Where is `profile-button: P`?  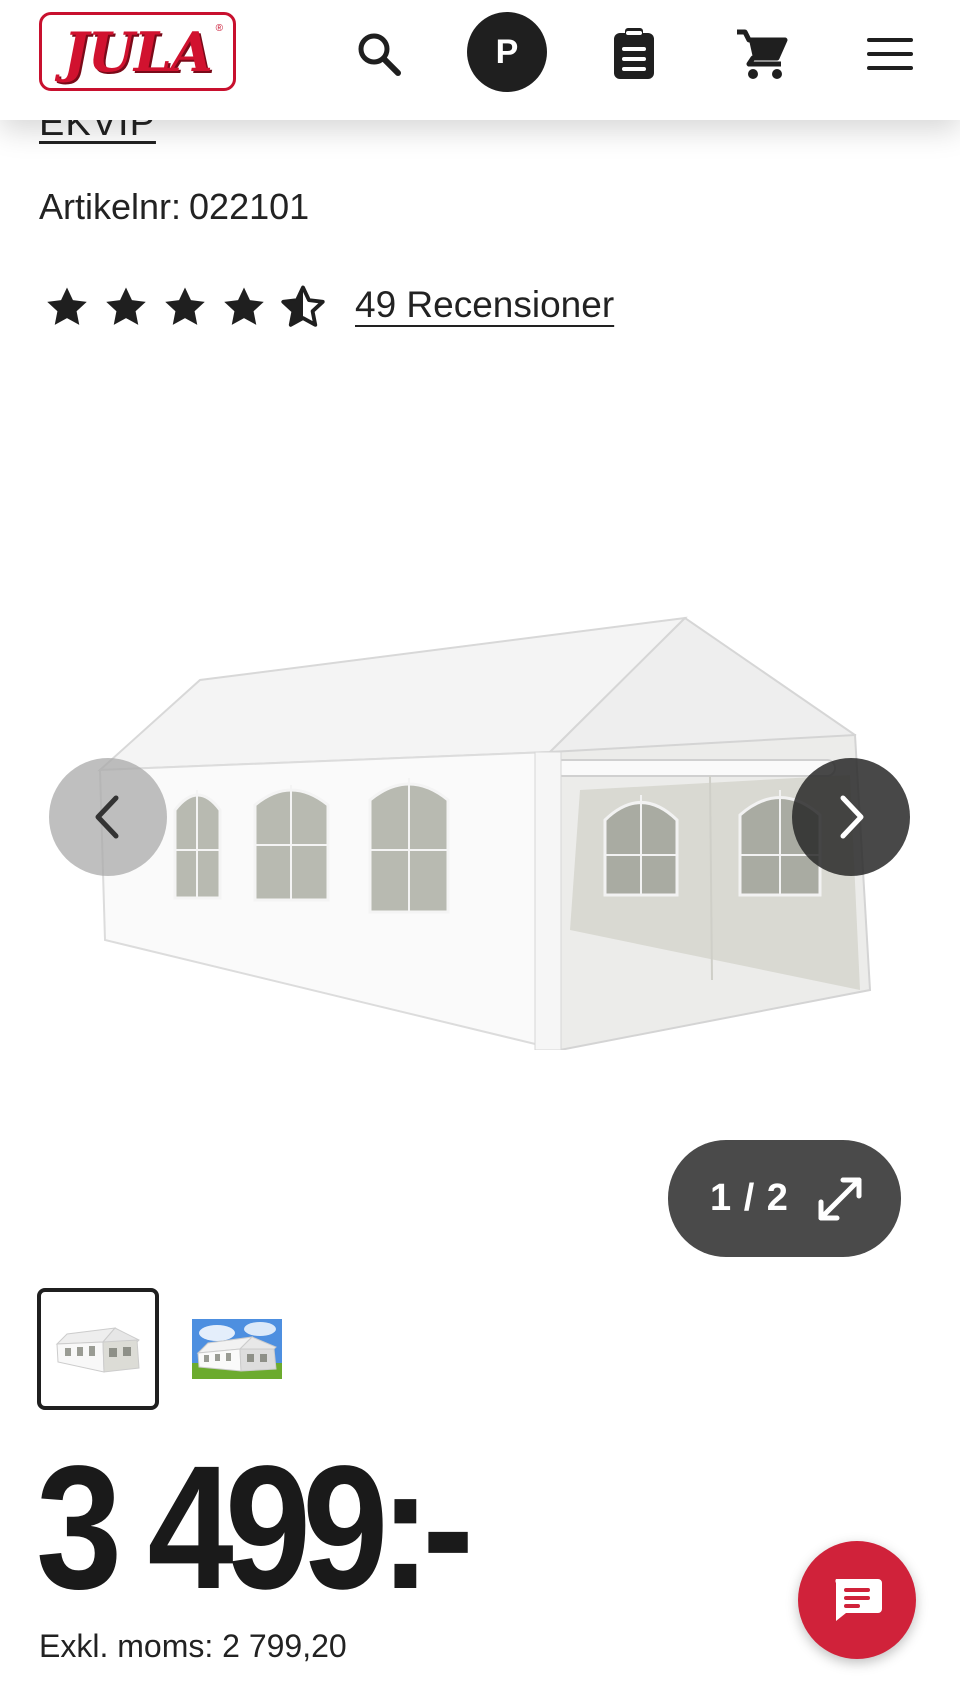
profile-button: P is located at coordinates (507, 52).